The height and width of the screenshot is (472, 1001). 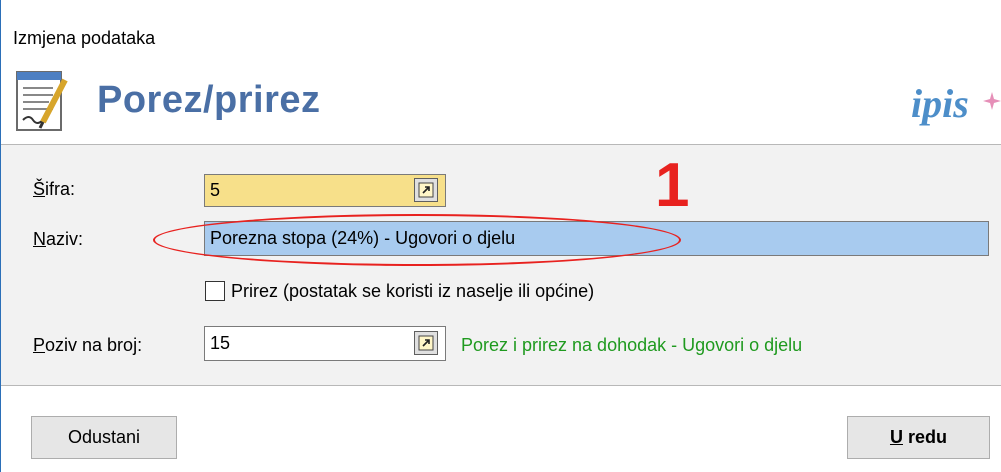 I want to click on footer-separator, so click(x=501, y=385).